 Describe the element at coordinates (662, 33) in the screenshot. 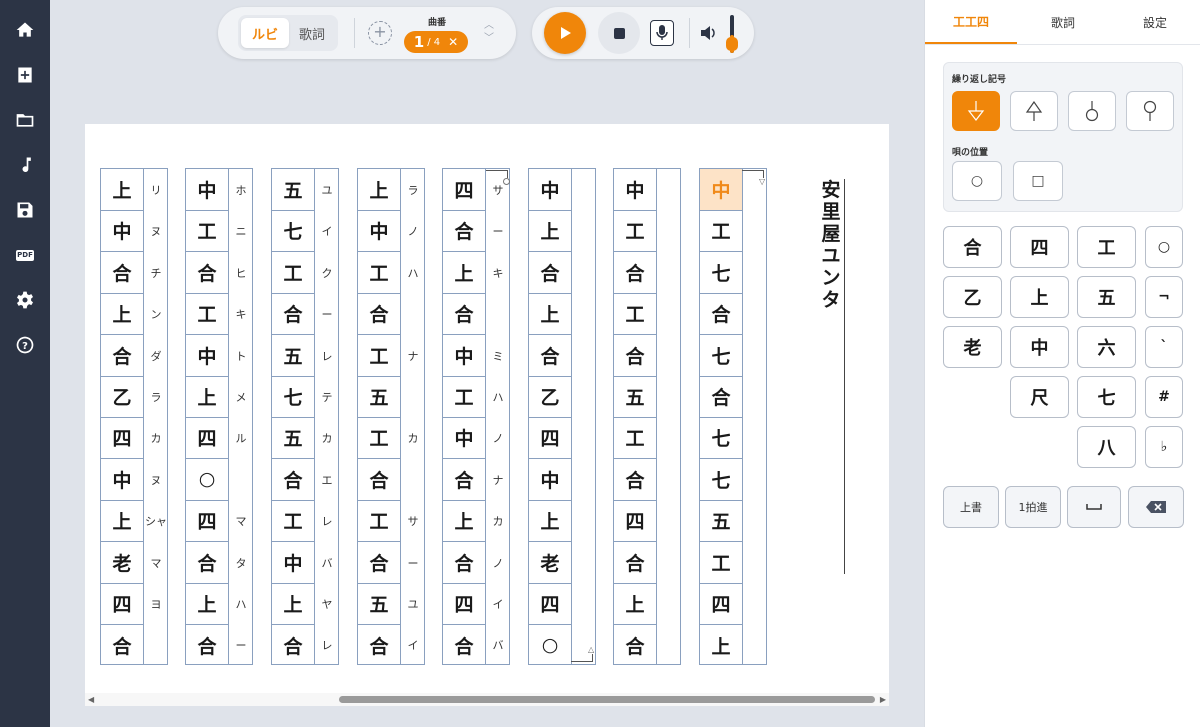

I see `microphone-button` at that location.